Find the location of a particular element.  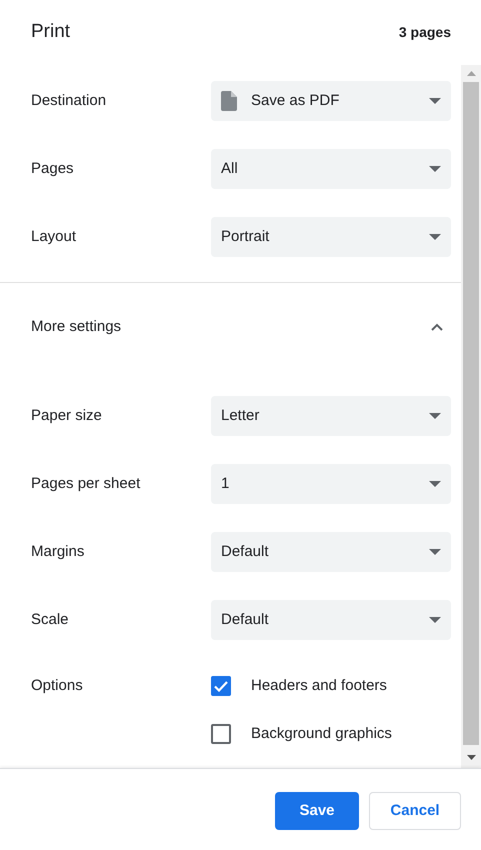

select-dropdown: Letter is located at coordinates (331, 416).